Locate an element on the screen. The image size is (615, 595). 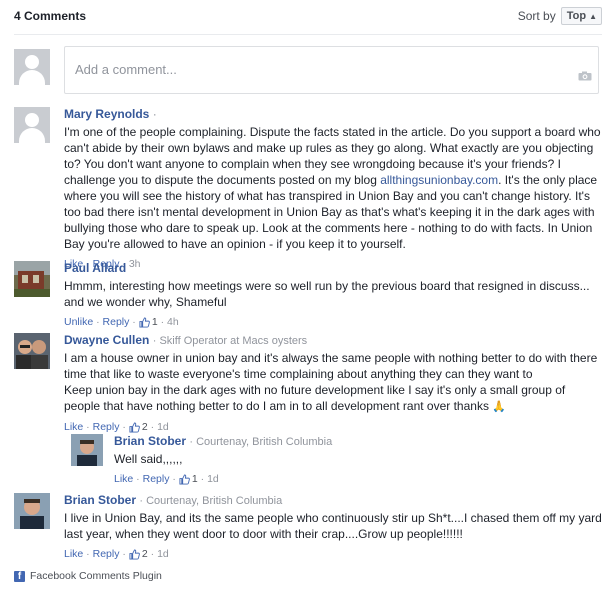
praying-hands-icon: 🙏 is located at coordinates (499, 407).